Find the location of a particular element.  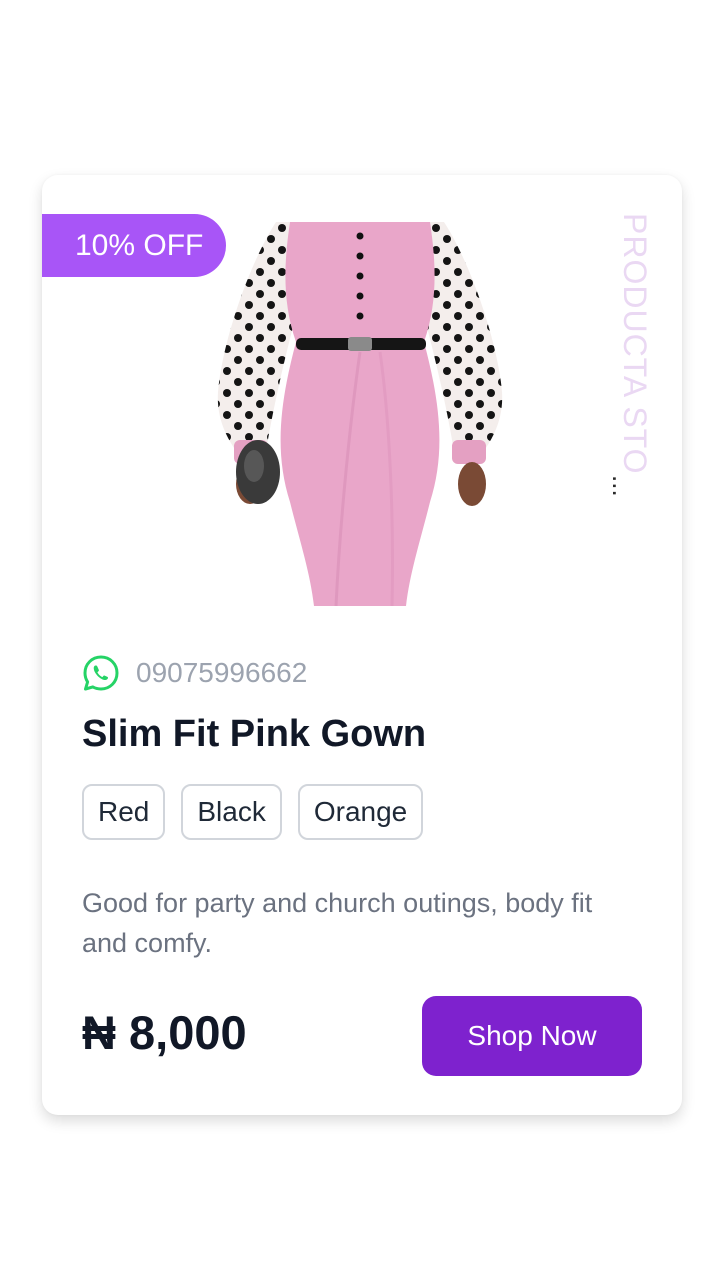

color-option-red: Red is located at coordinates (124, 812).